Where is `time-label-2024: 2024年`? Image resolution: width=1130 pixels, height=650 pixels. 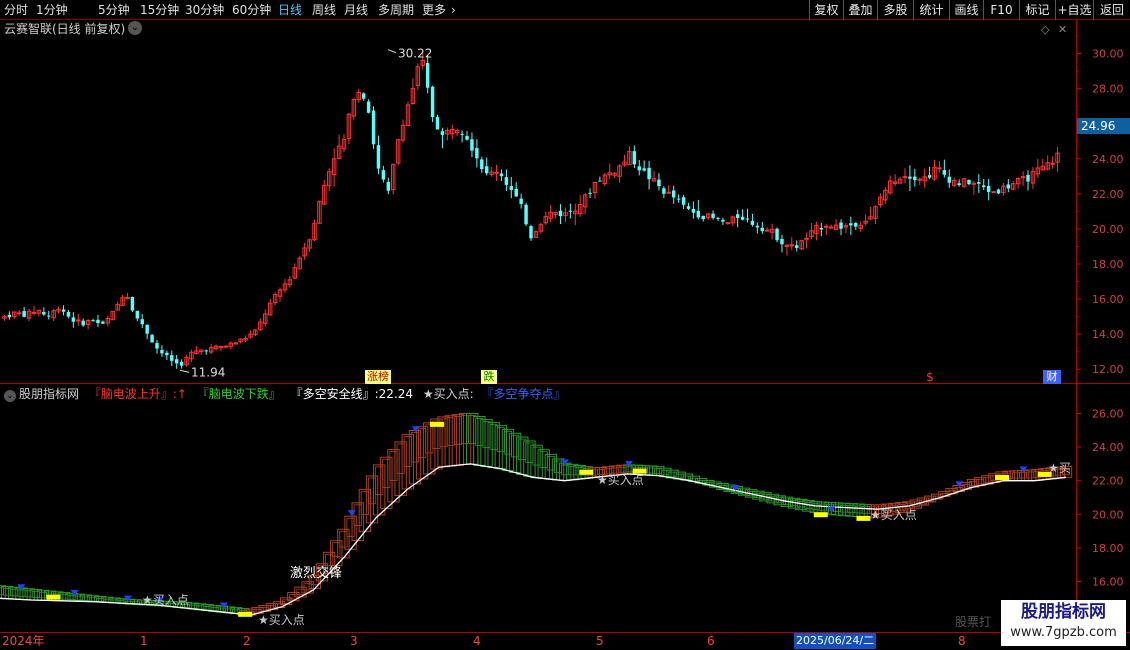 time-label-2024: 2024年 is located at coordinates (23, 641).